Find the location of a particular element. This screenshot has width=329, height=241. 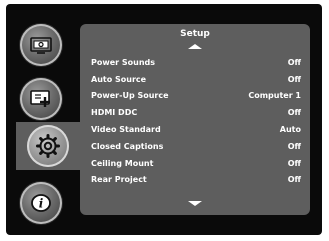

menu-item-label: Auto Source is located at coordinates (119, 79).